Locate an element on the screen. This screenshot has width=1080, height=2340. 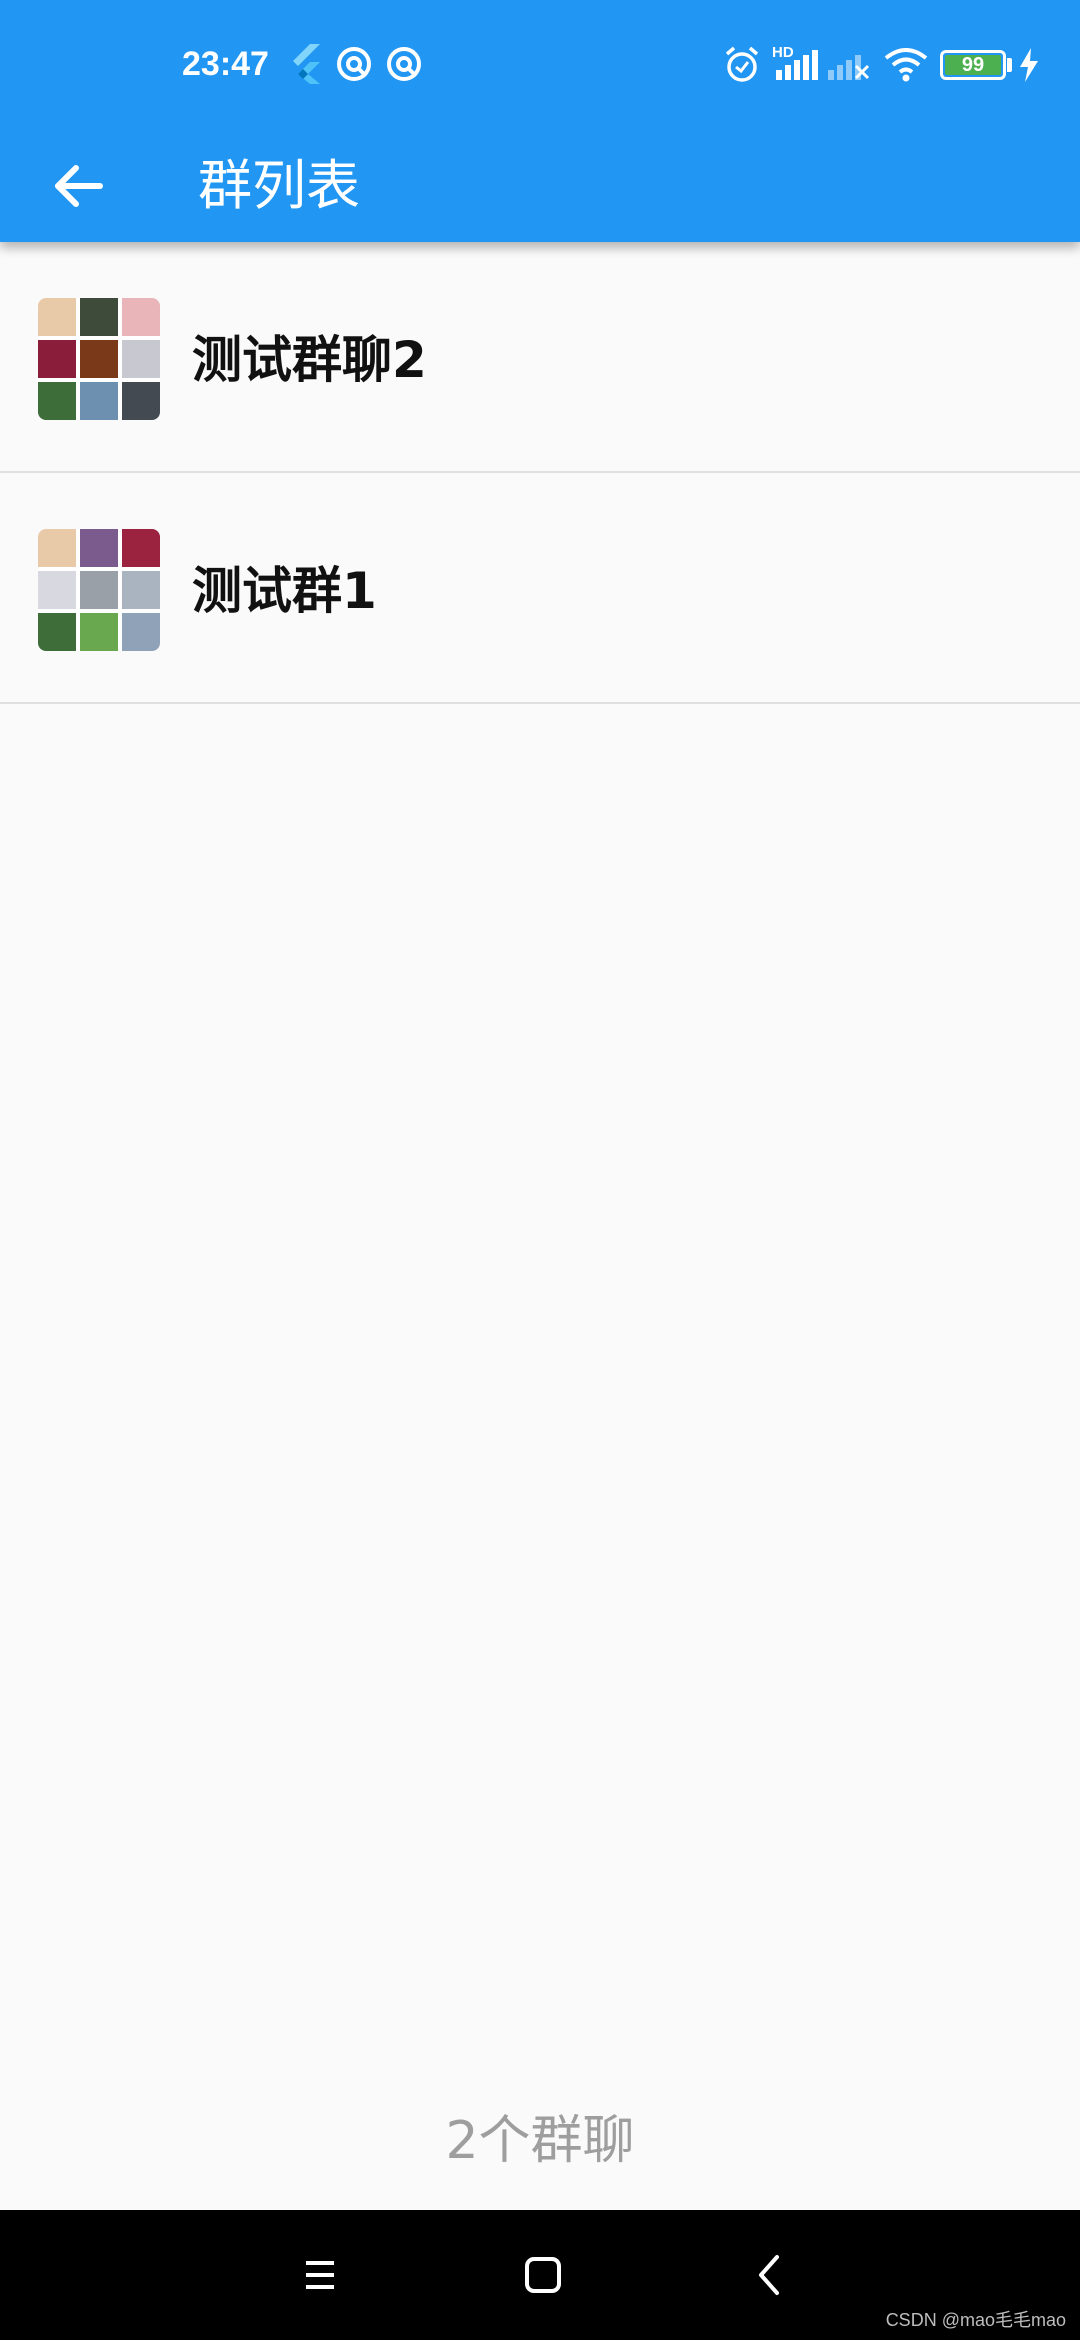
watermark: CSDN @mao毛毛mao is located at coordinates (975, 2320).